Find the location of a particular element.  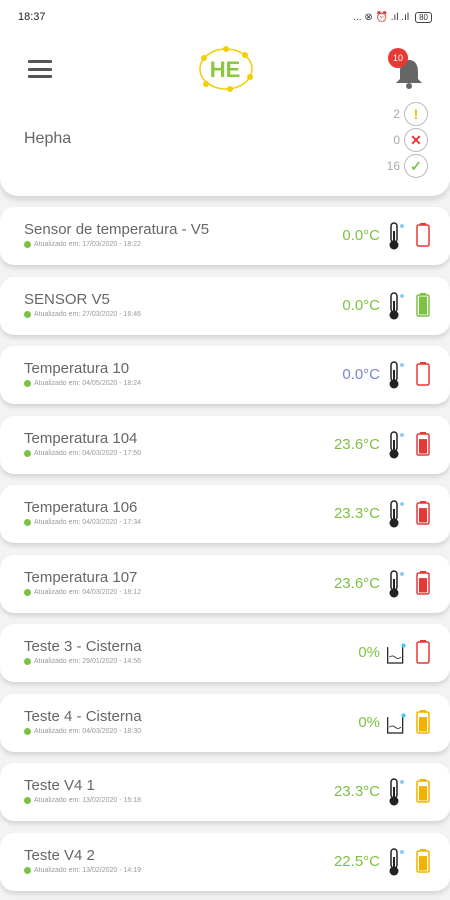

updated-text: Atualizado em: 04/03/2020 - 18:30 is located at coordinates (88, 731).